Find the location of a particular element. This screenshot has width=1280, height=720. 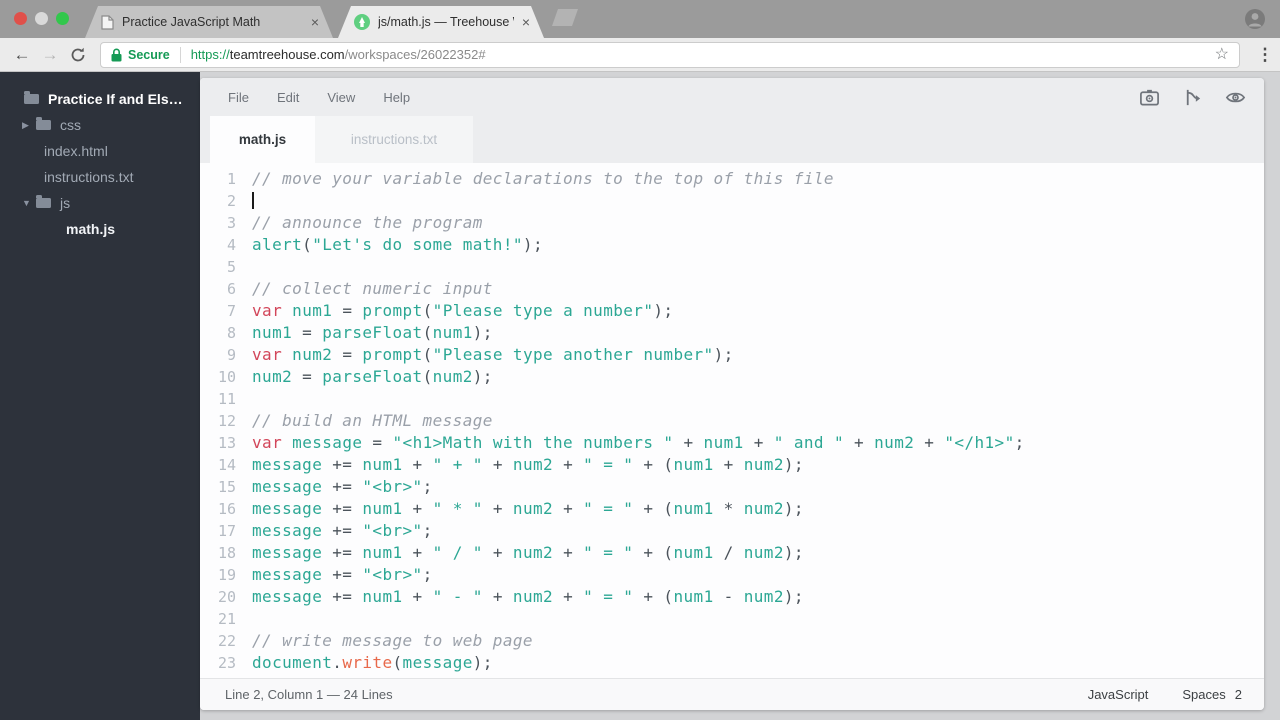

code-line: 8 num1 = parseFloat(num1); is located at coordinates (732, 333).